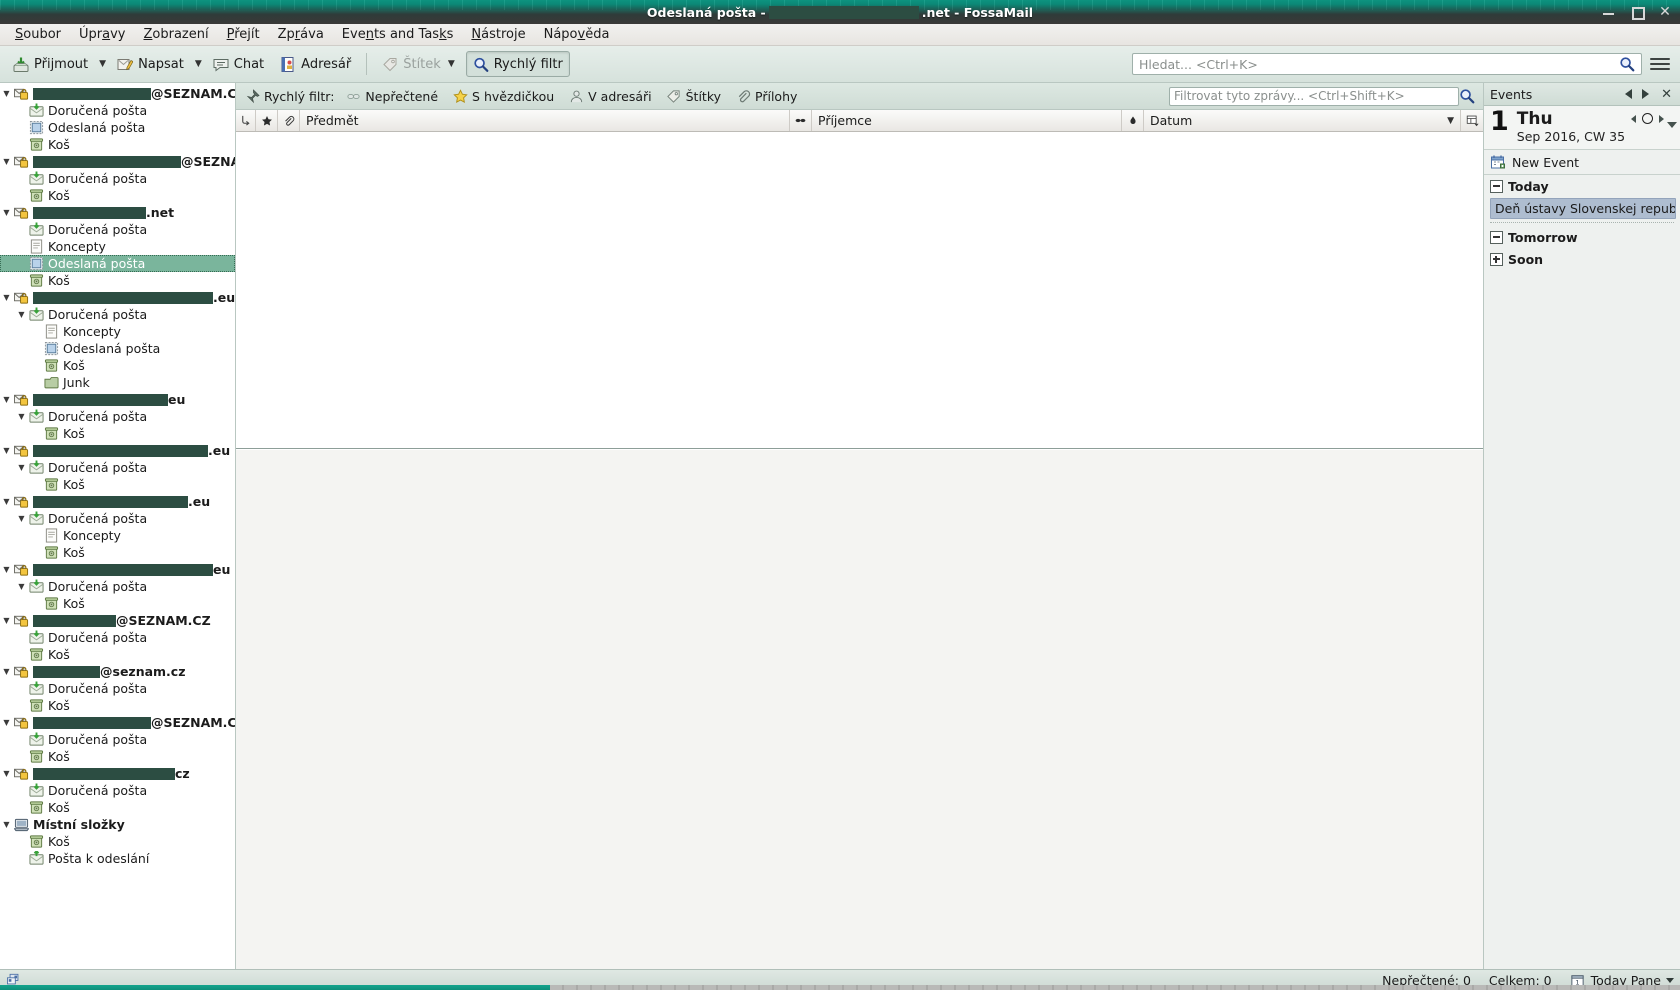 This screenshot has width=1680, height=990. Describe the element at coordinates (693, 96) in the screenshot. I see `filter-tags: Štítky` at that location.